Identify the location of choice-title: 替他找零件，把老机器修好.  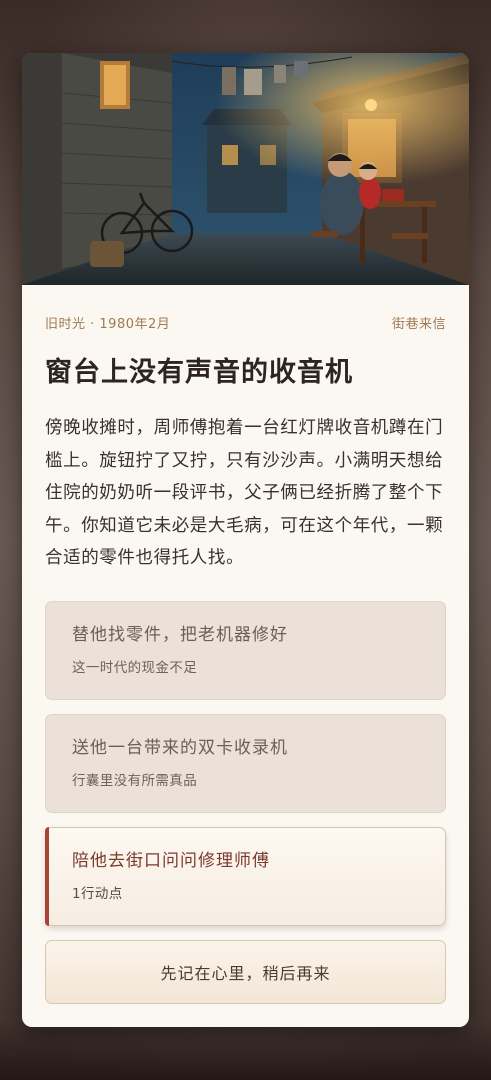
(180, 634).